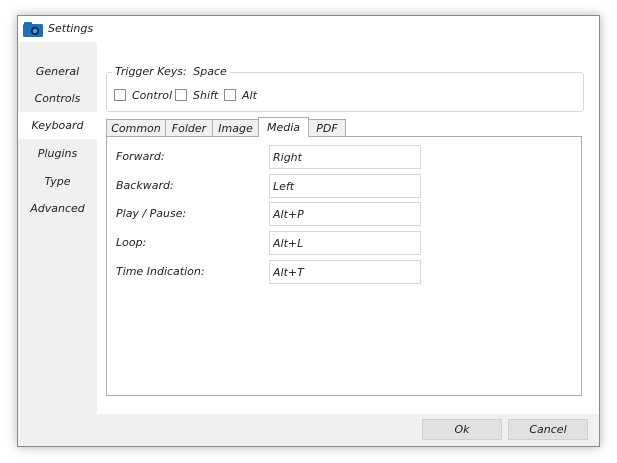 The height and width of the screenshot is (463, 617). I want to click on tab-pdf: PDF, so click(327, 127).